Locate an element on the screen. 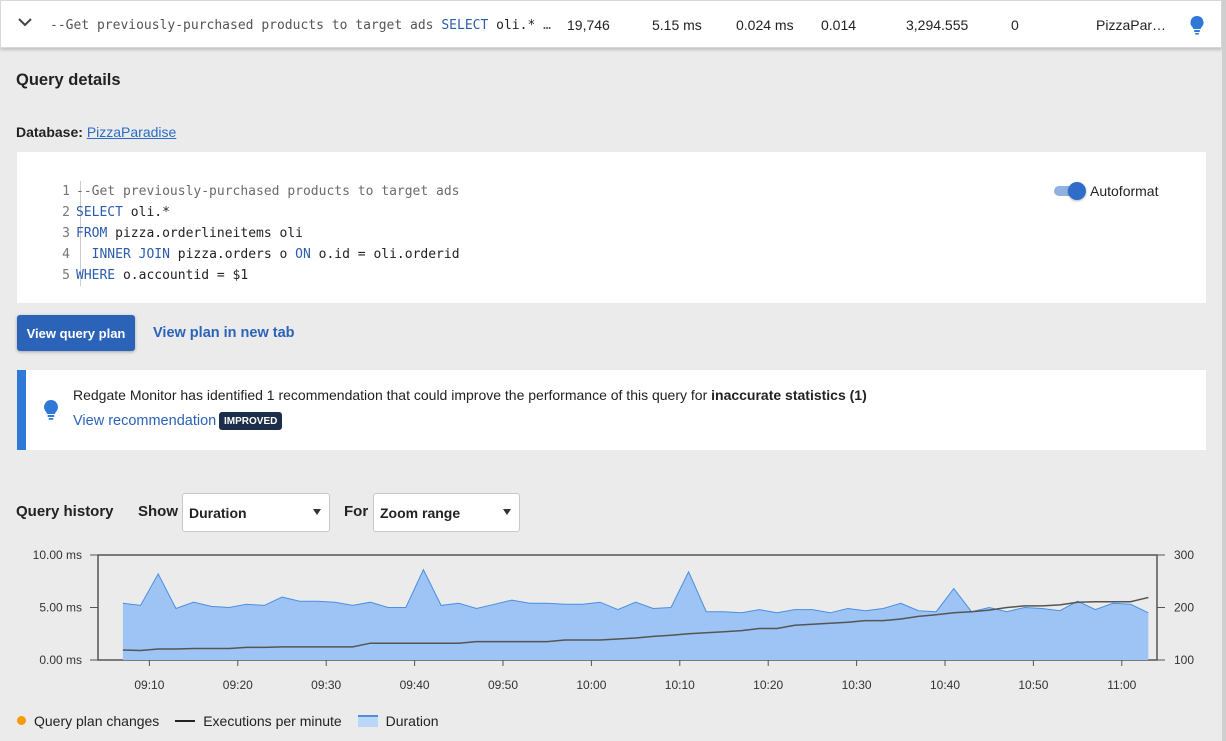  improved-badge: IMPROVED is located at coordinates (251, 421).